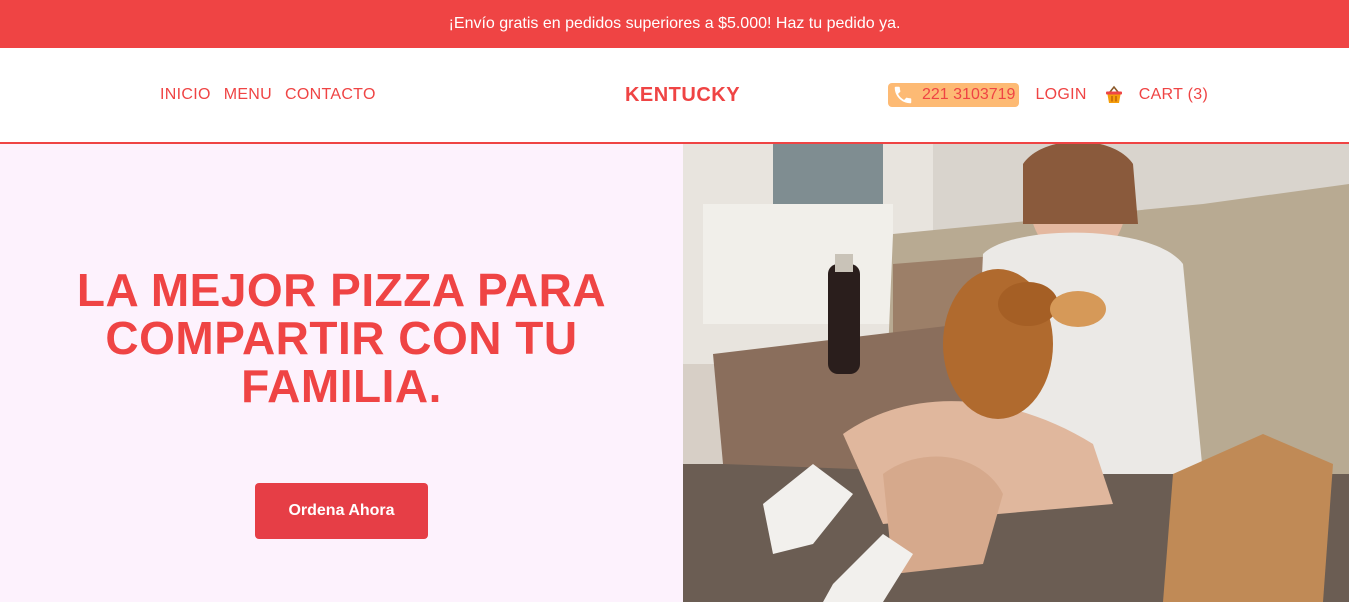 This screenshot has width=1349, height=602. What do you see at coordinates (1060, 95) in the screenshot?
I see `login-link: LOGIN` at bounding box center [1060, 95].